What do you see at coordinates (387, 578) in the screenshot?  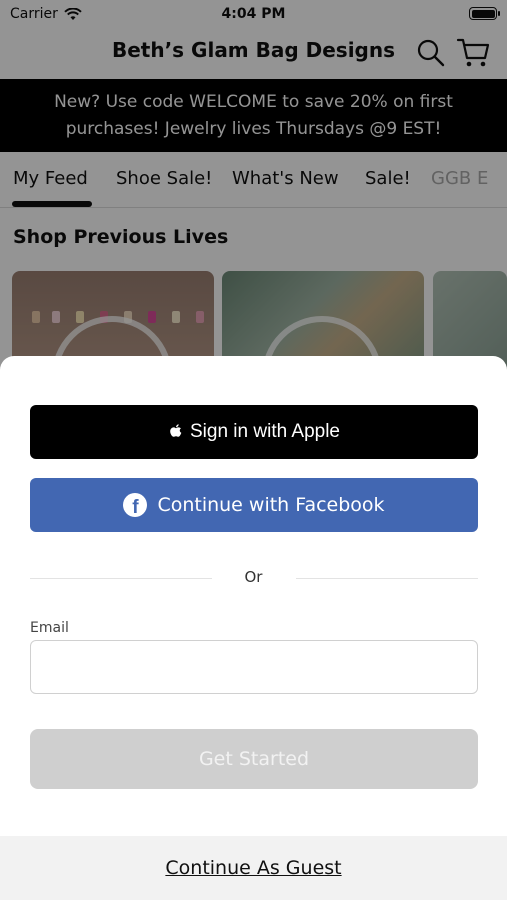 I see `divider-right` at bounding box center [387, 578].